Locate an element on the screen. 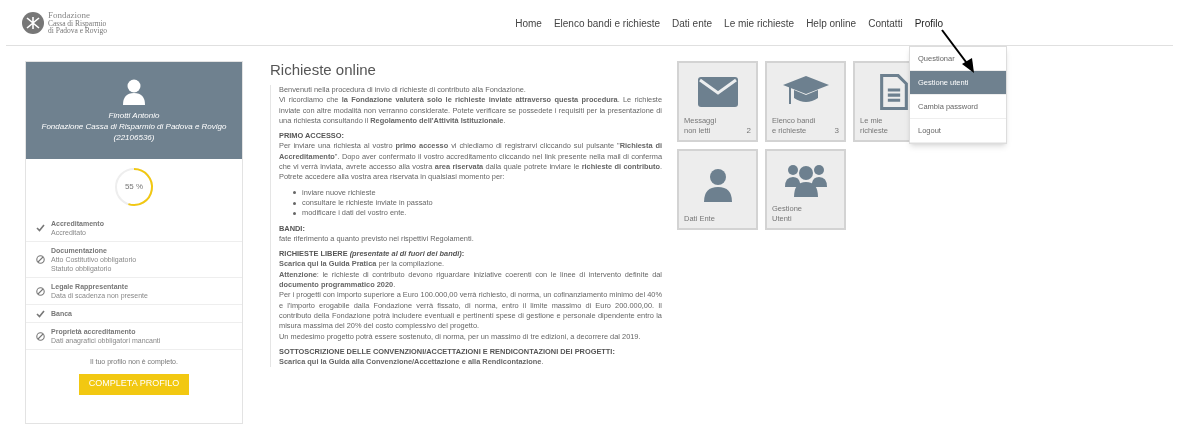  page-title: Richieste online is located at coordinates (323, 70).